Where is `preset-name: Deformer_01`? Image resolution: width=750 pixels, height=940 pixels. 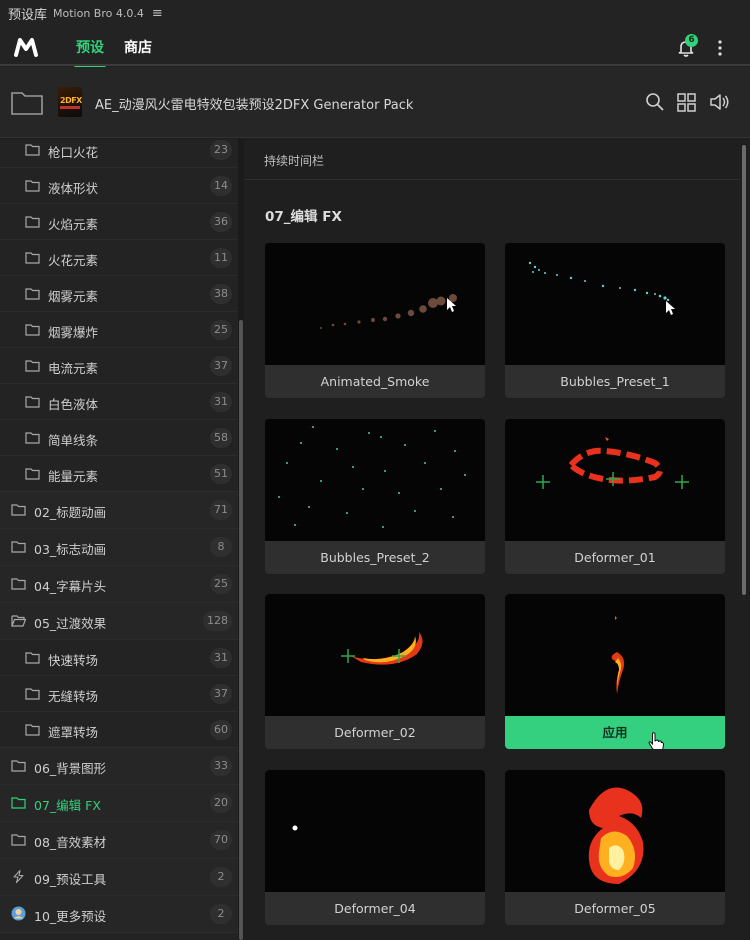
preset-name: Deformer_01 is located at coordinates (615, 557).